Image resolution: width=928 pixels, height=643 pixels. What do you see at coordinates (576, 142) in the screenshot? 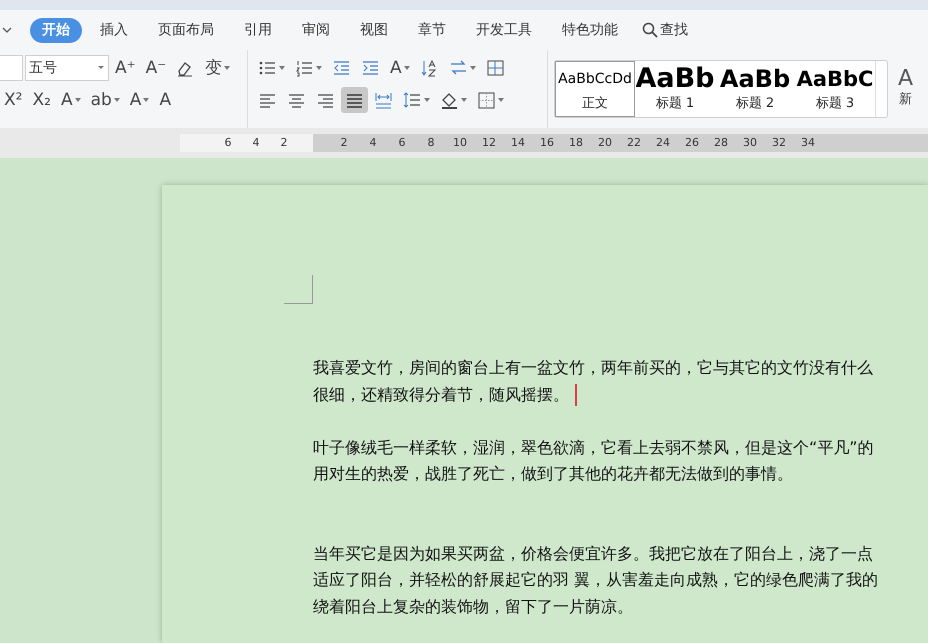
I see `ruler-number: 18` at bounding box center [576, 142].